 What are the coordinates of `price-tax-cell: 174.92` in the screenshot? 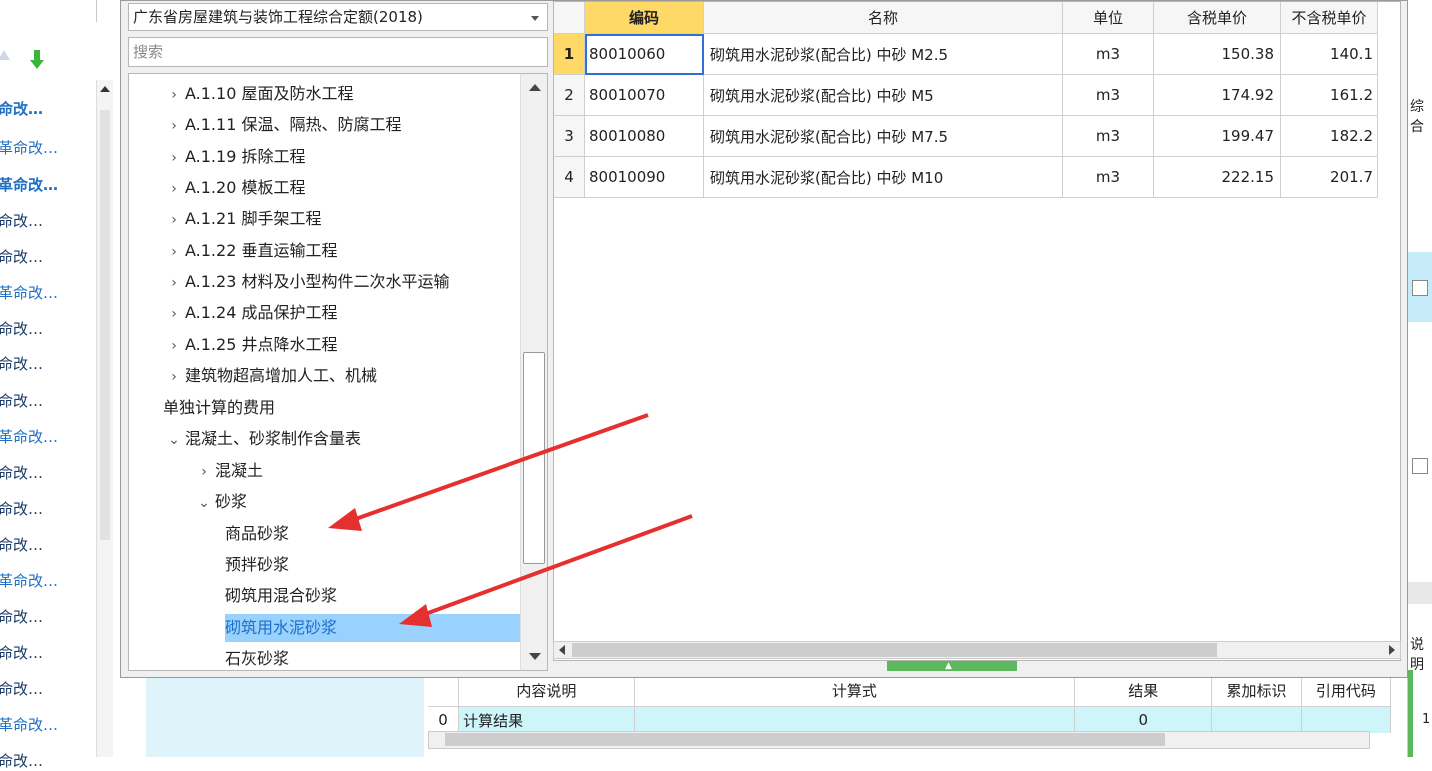 It's located at (1217, 95).